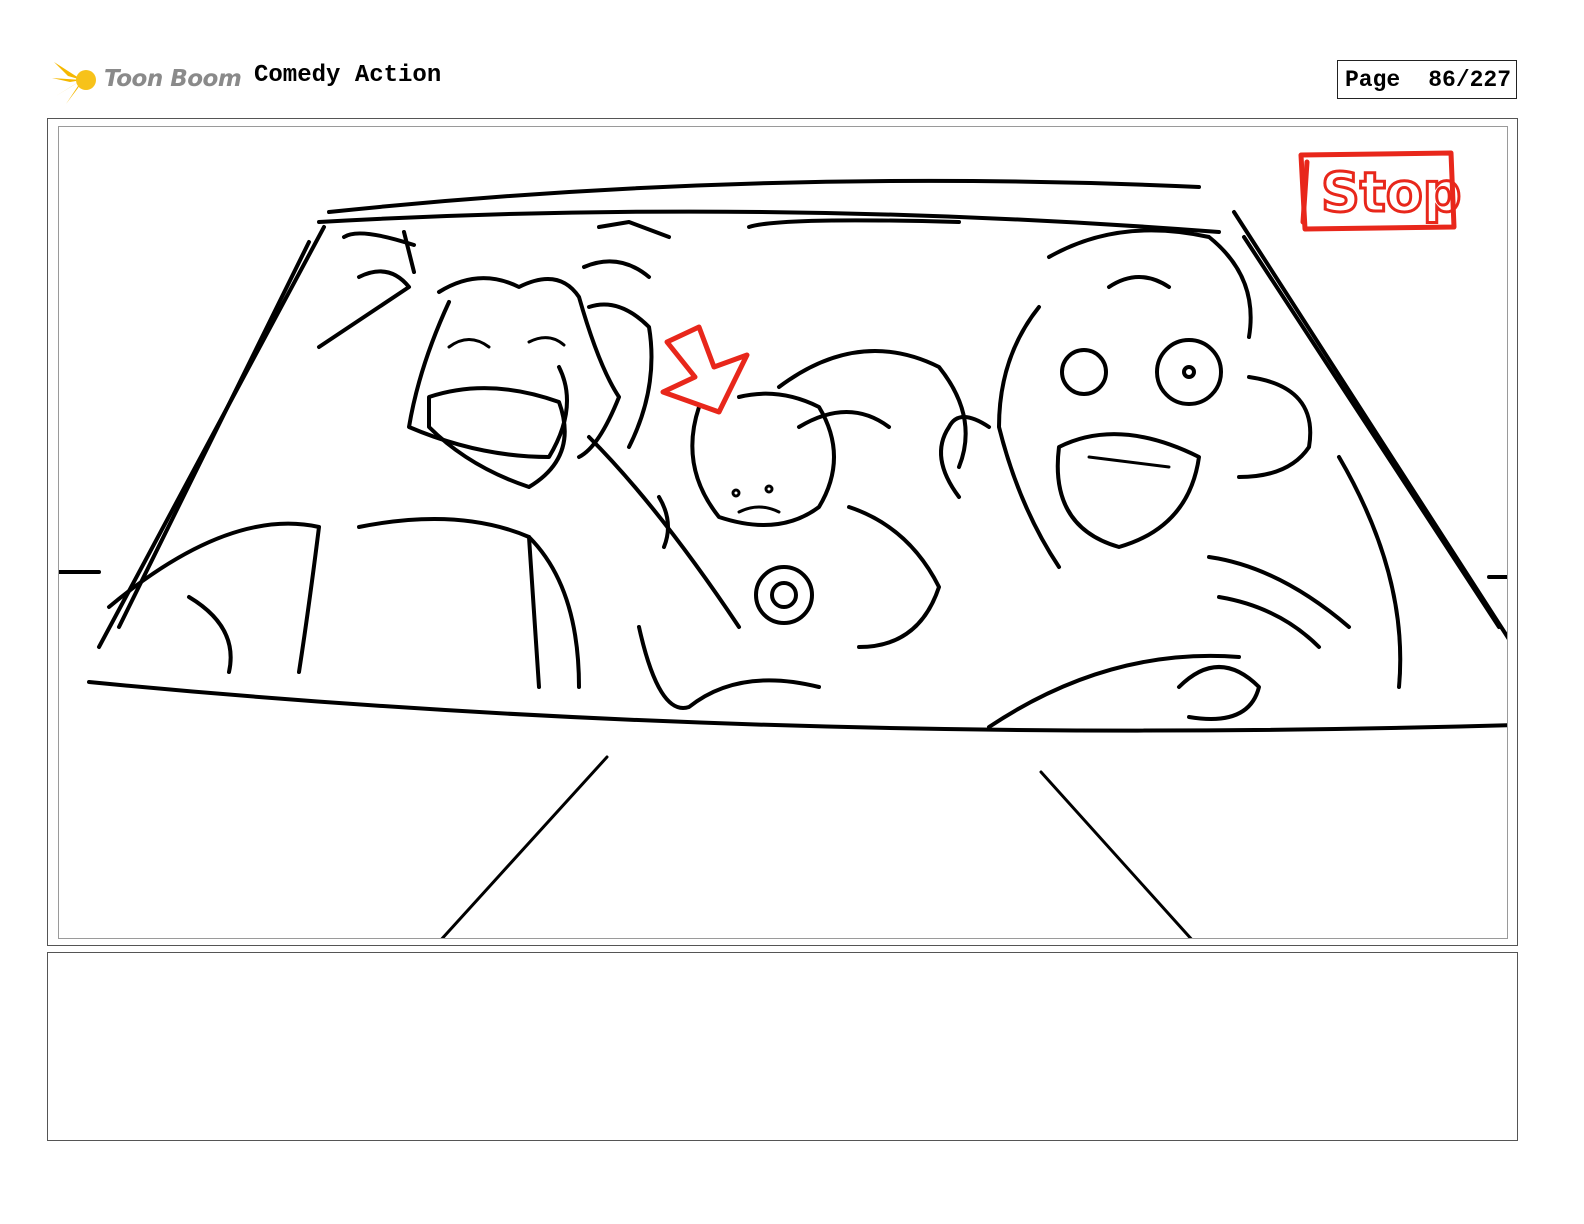 This screenshot has height=1224, width=1584. What do you see at coordinates (782, 1046) in the screenshot?
I see `caption-box` at bounding box center [782, 1046].